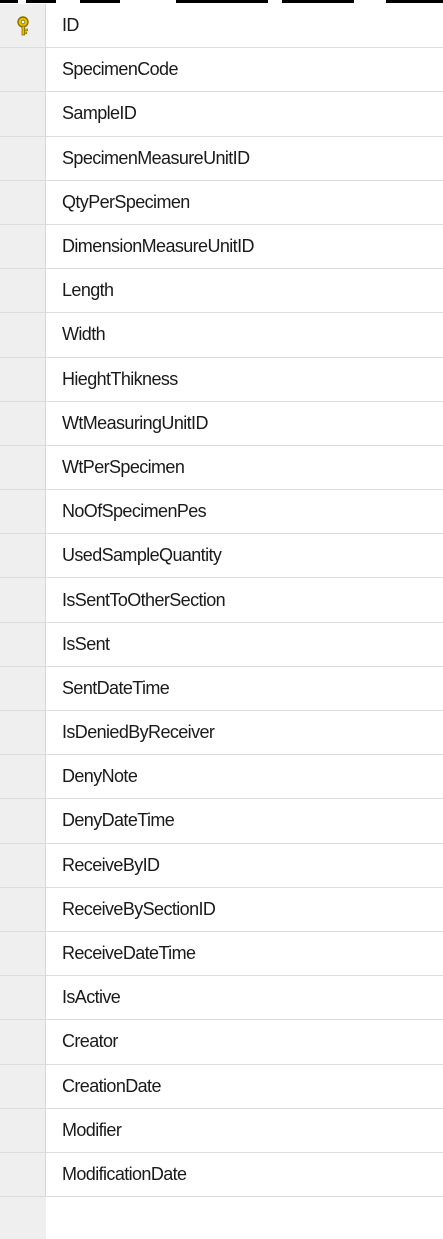 This screenshot has height=1239, width=443. Describe the element at coordinates (221, 70) in the screenshot. I see `table-row: SpecimenCode` at that location.